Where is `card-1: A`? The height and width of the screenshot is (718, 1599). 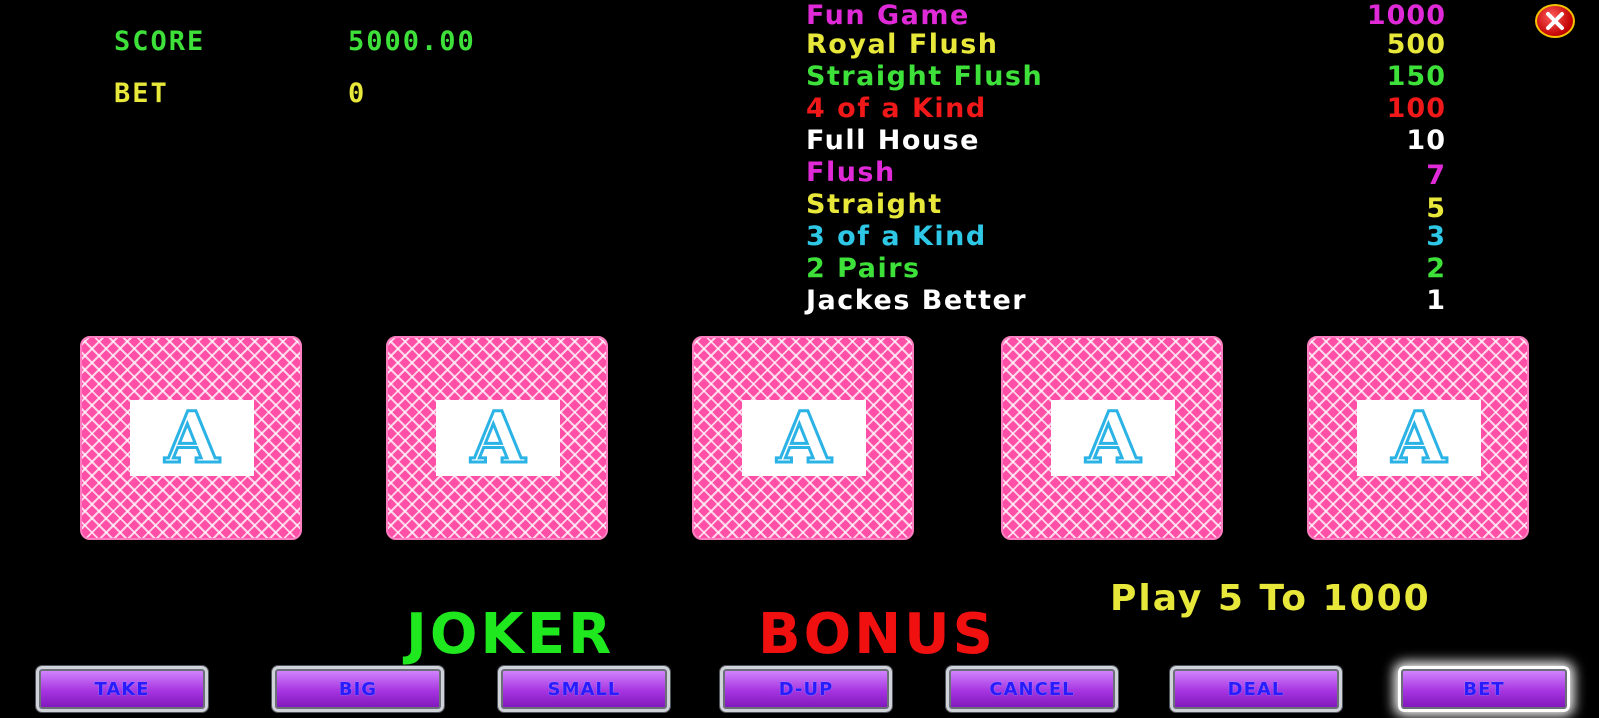
card-1: A is located at coordinates (191, 438).